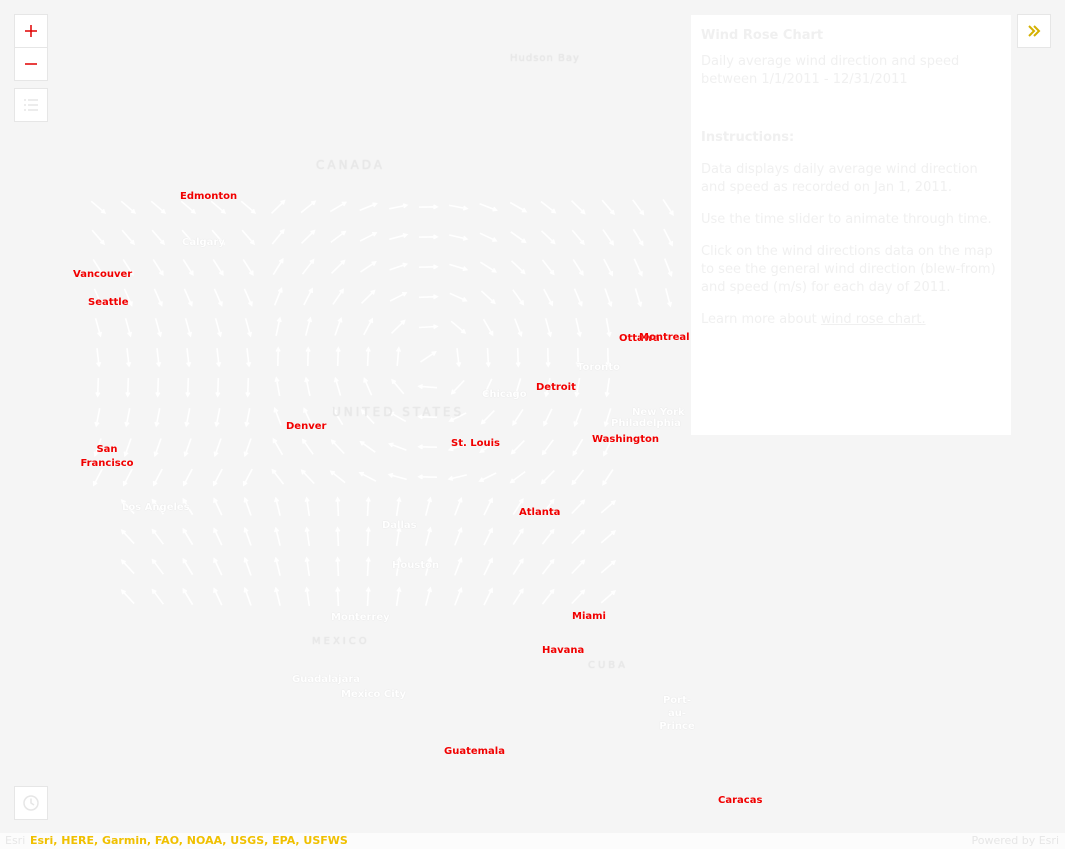 This screenshot has height=849, width=1065. I want to click on city-label: Miami, so click(589, 616).